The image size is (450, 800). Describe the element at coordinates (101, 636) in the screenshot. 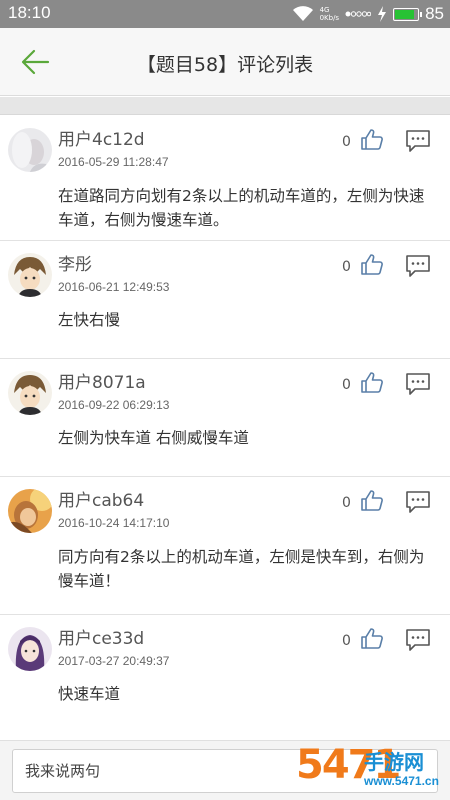

I see `comment-username: 用户ce33d` at that location.